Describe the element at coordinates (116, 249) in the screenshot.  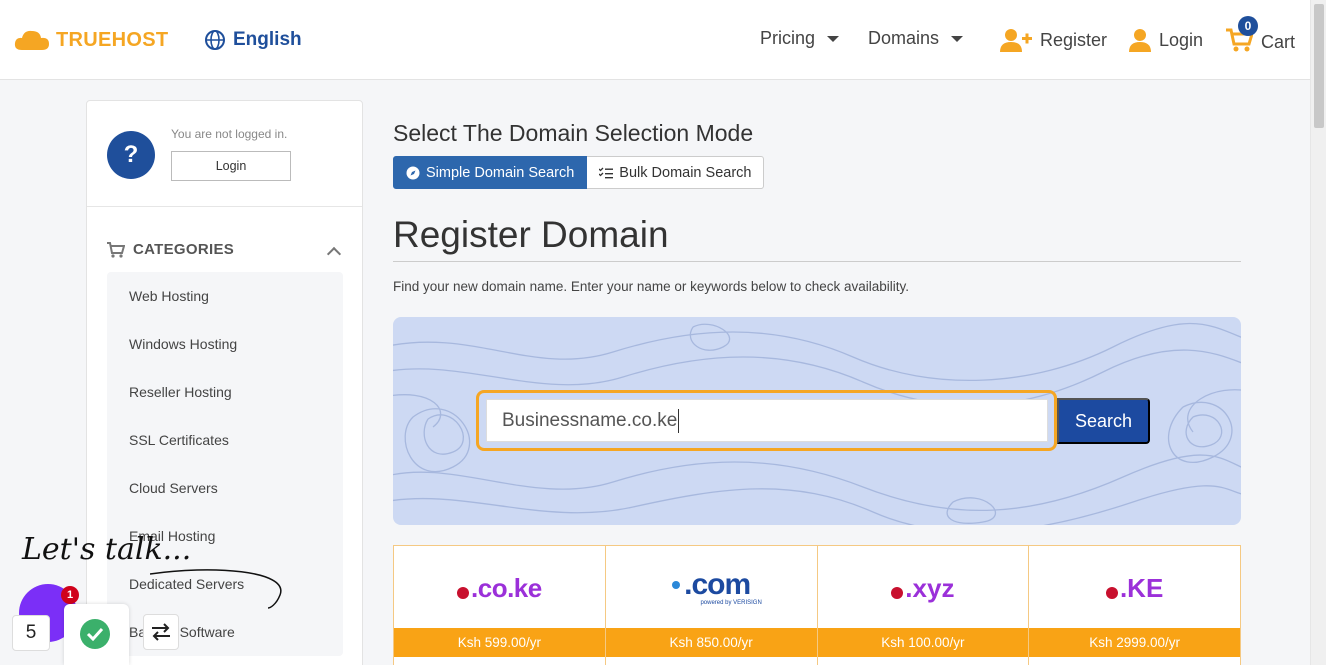
I see `cart-icon` at that location.